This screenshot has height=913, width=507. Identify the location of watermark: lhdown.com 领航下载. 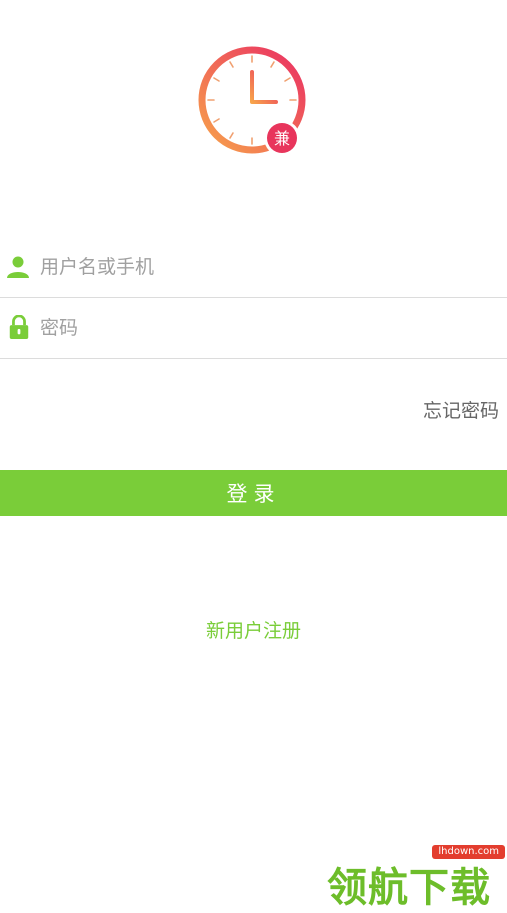
(414, 878).